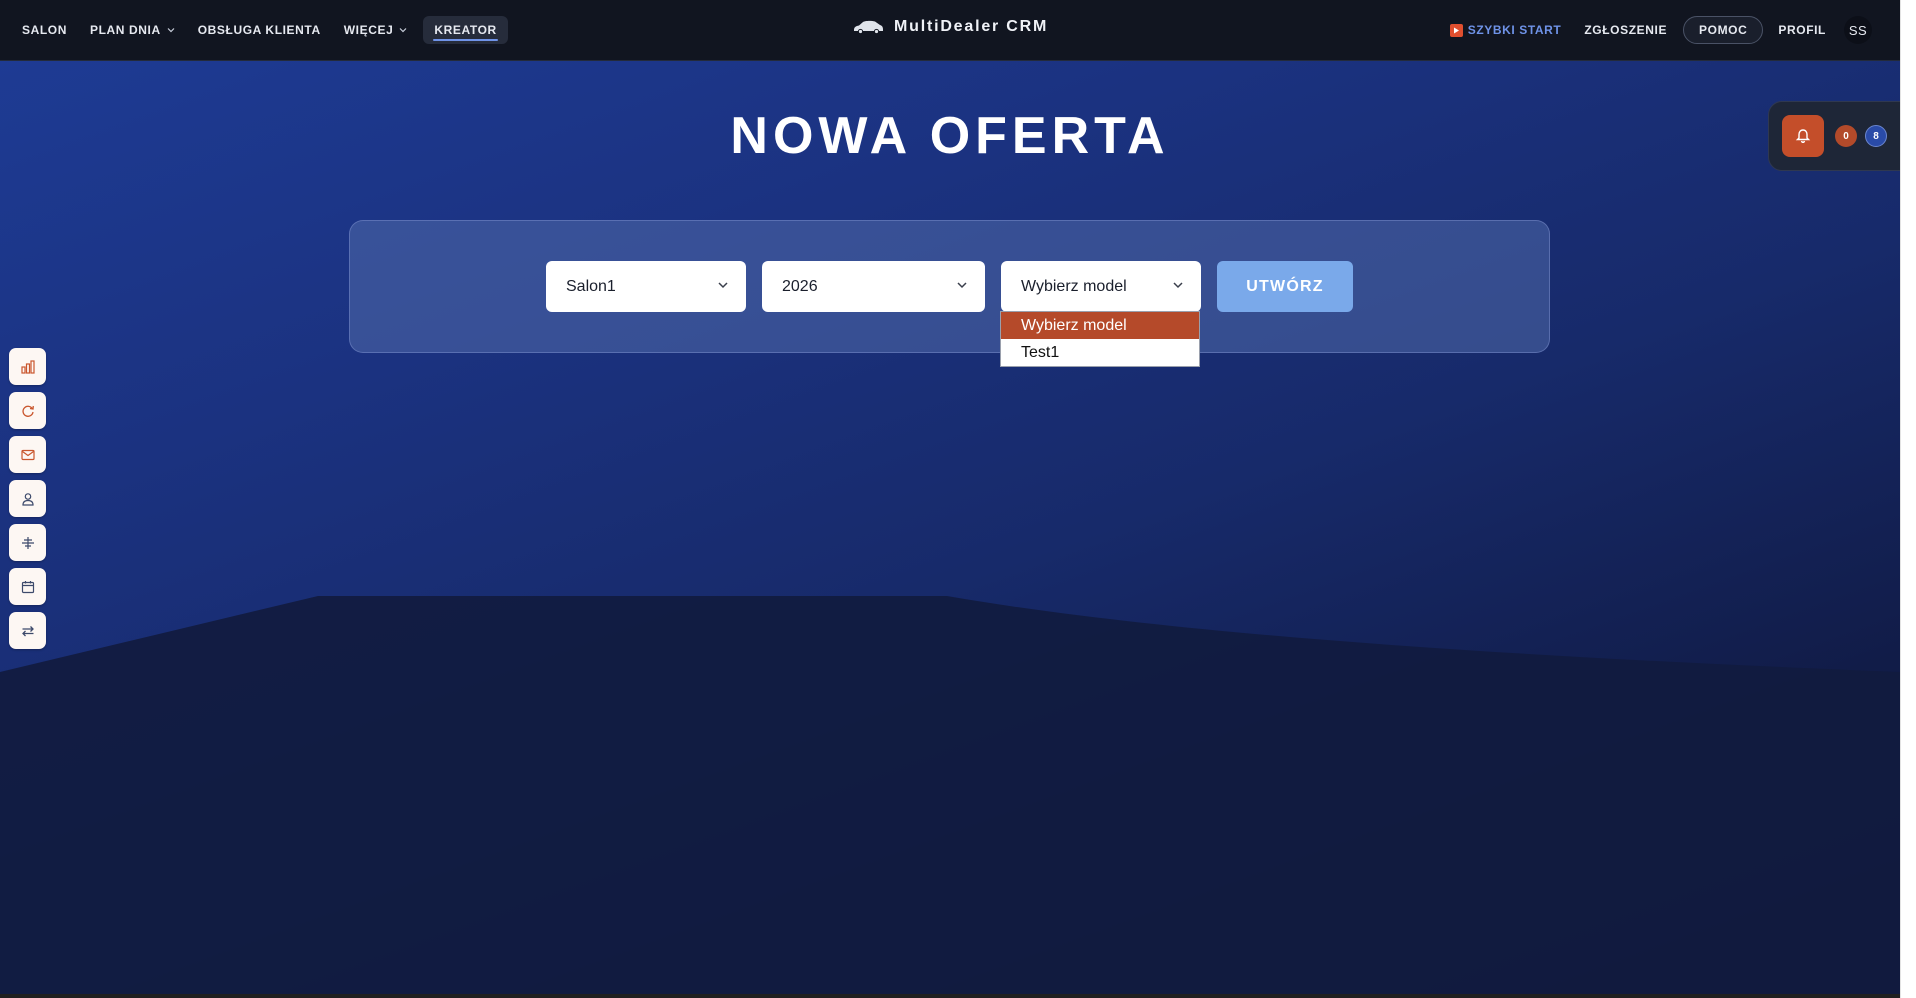 This screenshot has width=1916, height=998. I want to click on mail-icon, so click(27, 454).